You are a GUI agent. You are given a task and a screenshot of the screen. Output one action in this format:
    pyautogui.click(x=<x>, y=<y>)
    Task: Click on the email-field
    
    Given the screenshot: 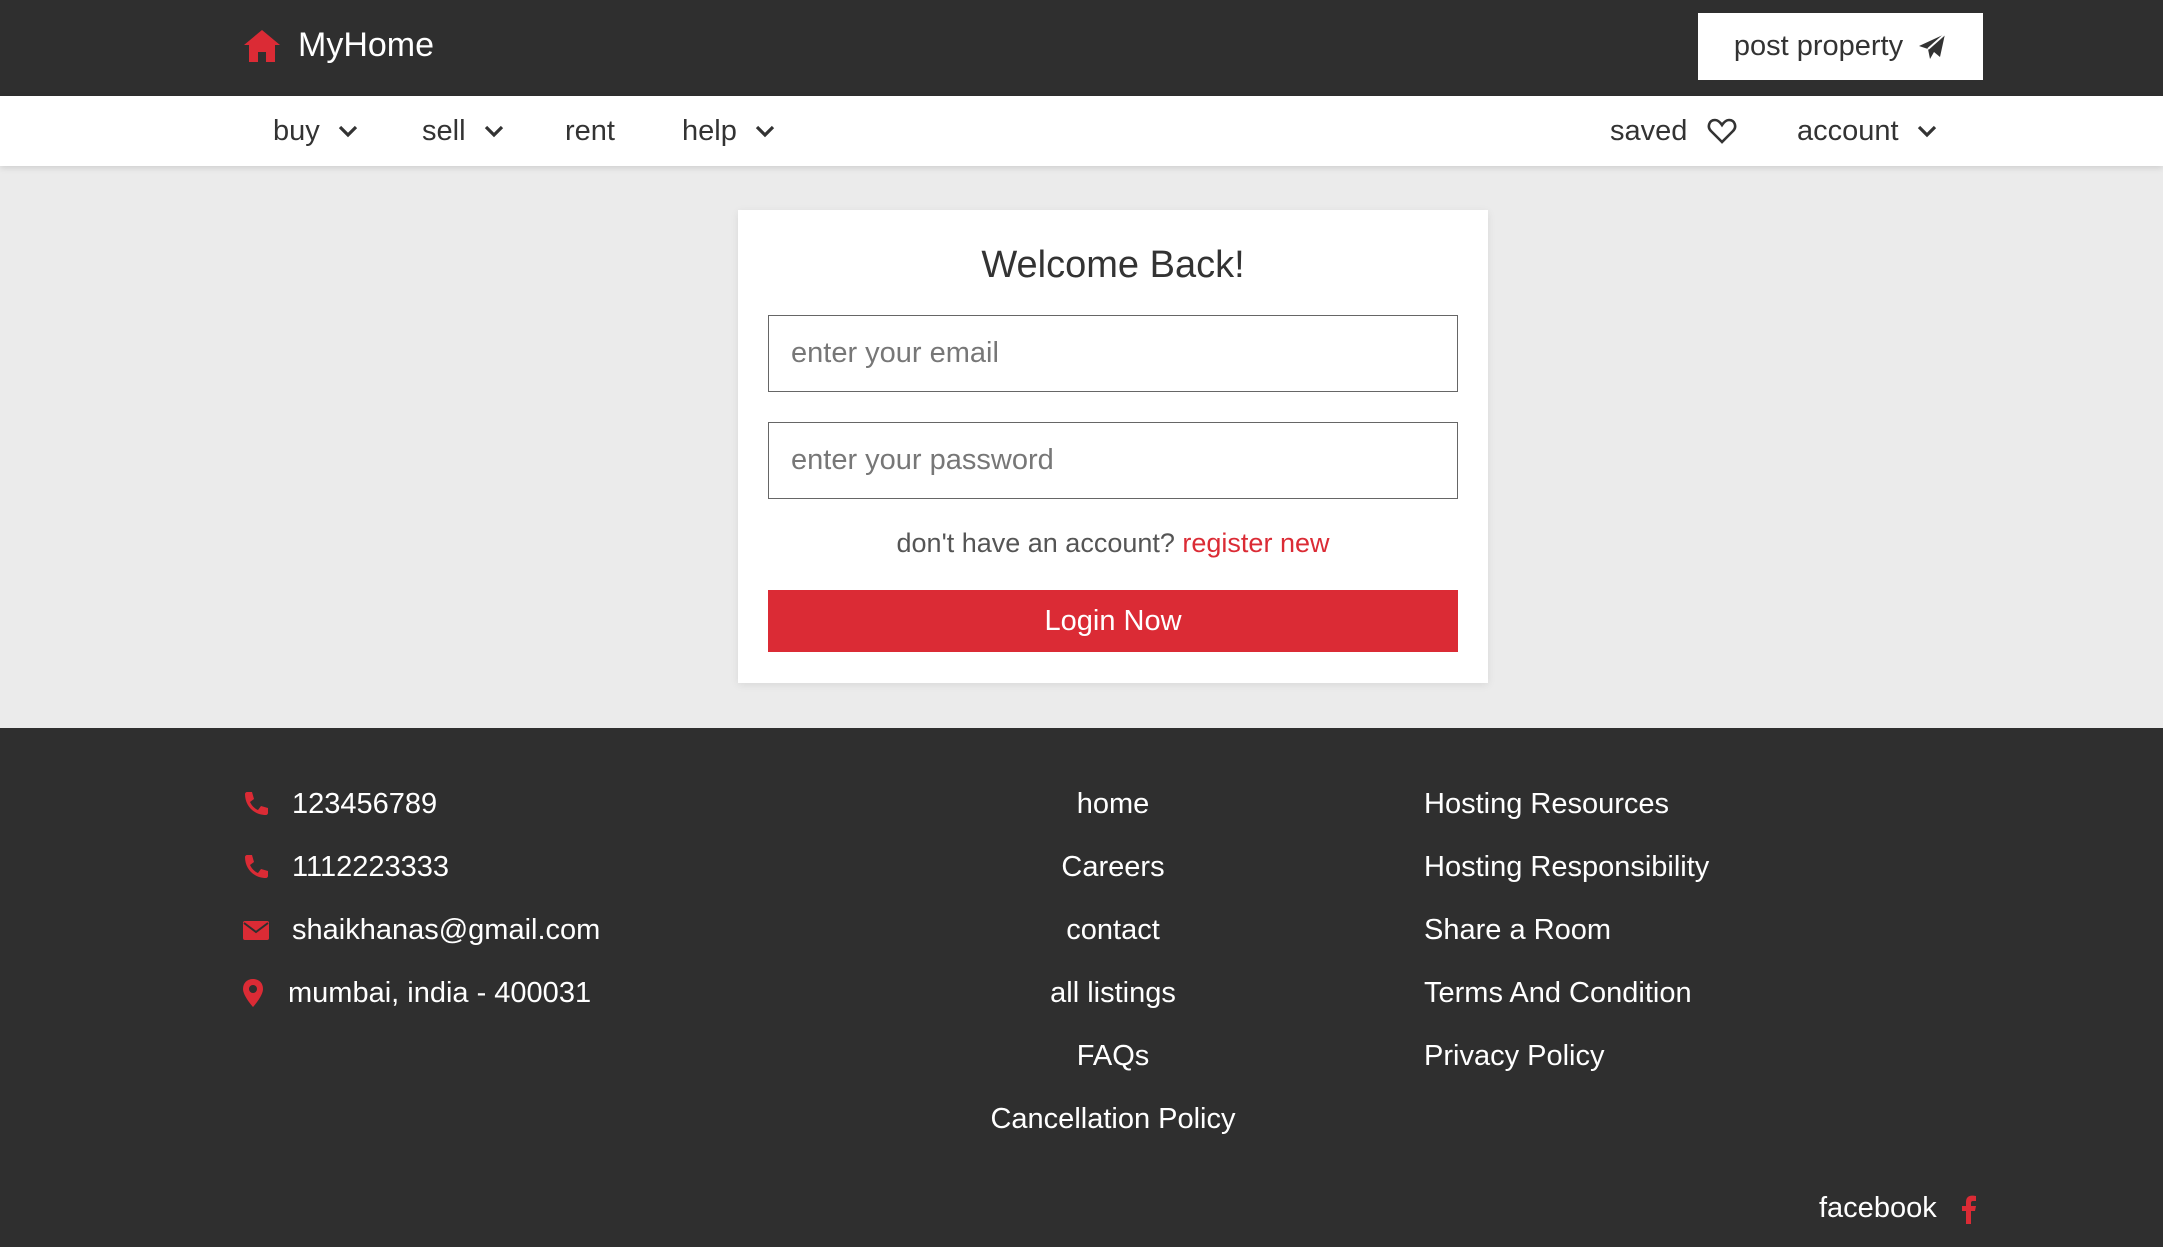 What is the action you would take?
    pyautogui.click(x=1113, y=353)
    